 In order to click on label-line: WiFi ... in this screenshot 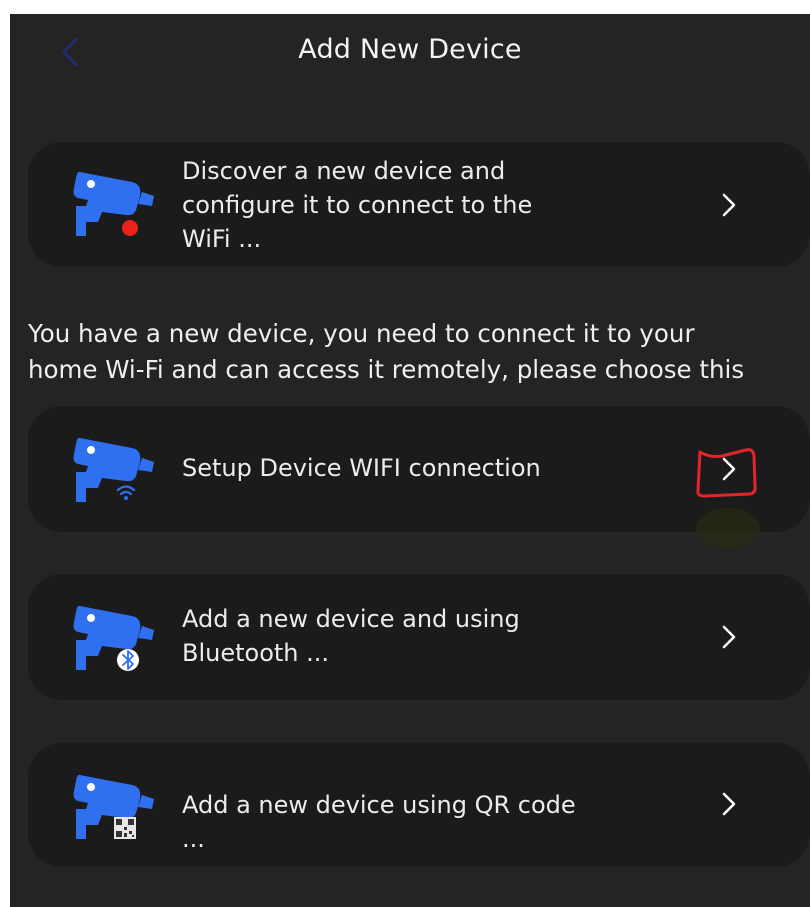, I will do `click(222, 239)`.